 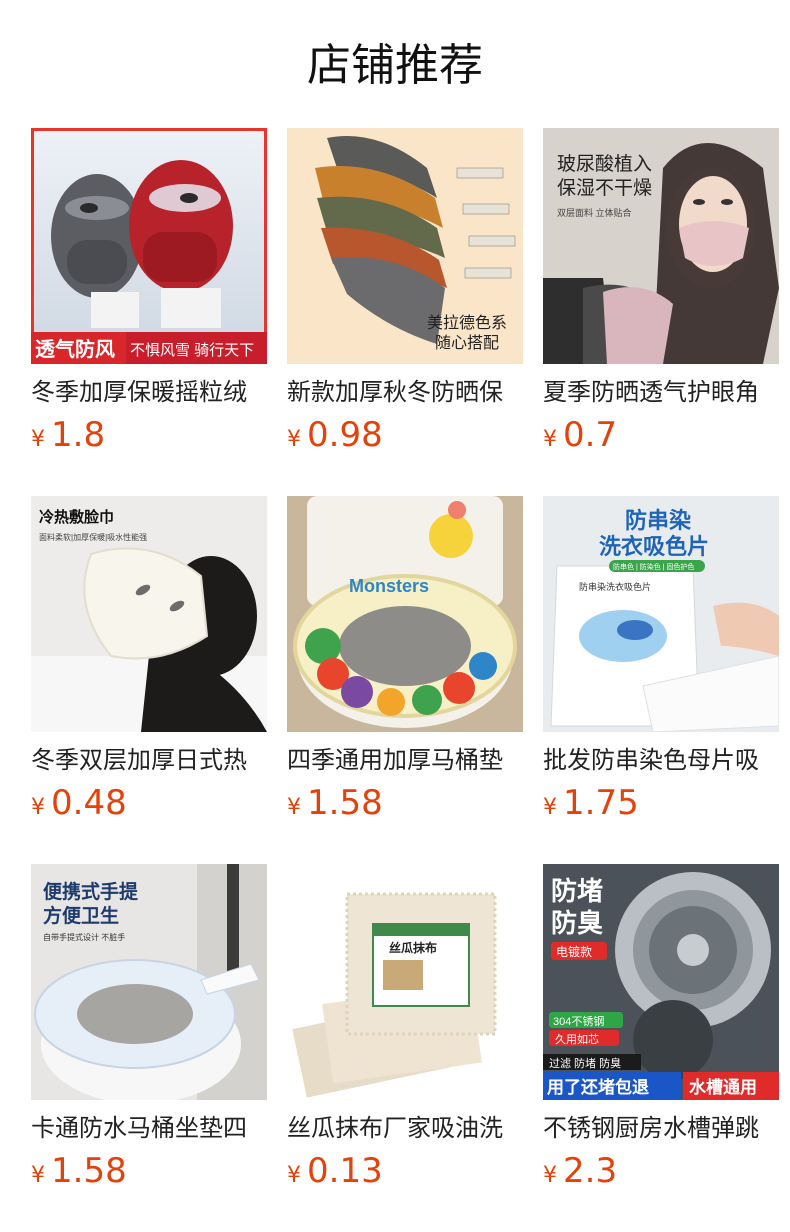 I want to click on svg-text: 防串染, so click(x=658, y=520).